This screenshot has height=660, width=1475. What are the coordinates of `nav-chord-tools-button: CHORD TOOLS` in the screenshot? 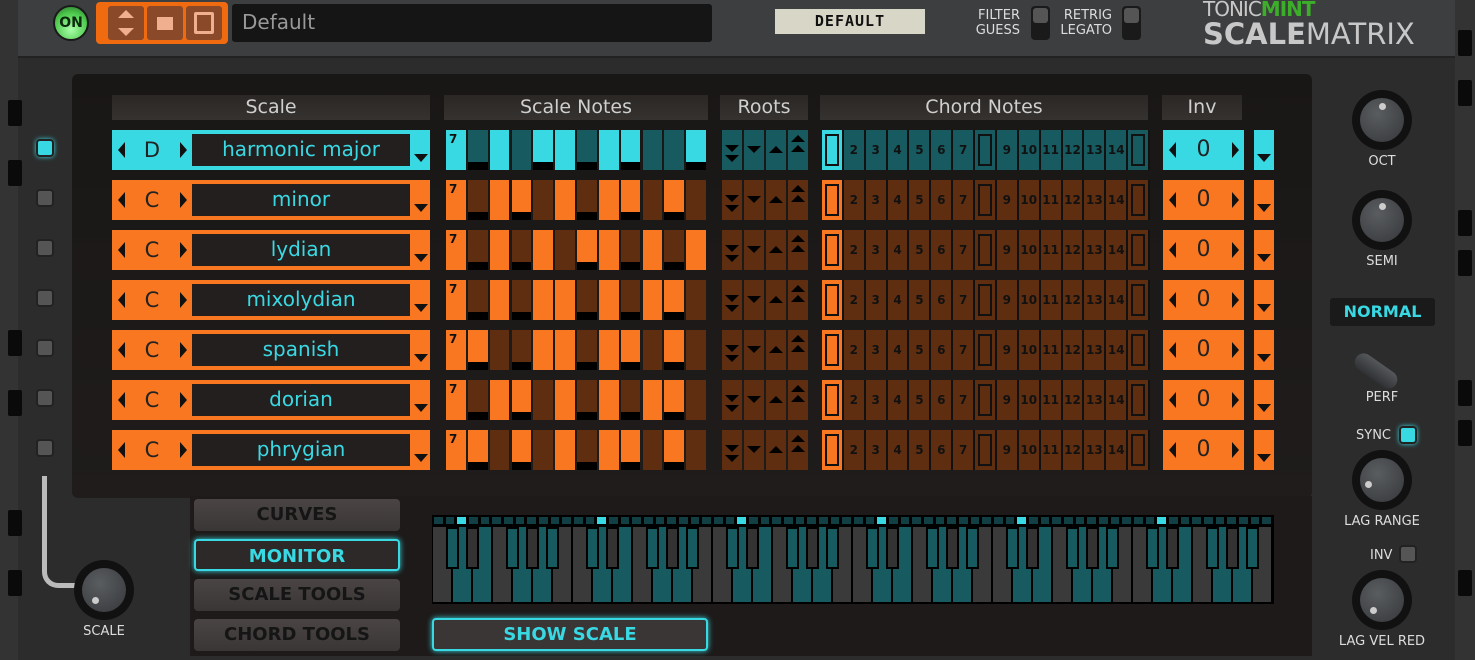 It's located at (297, 635).